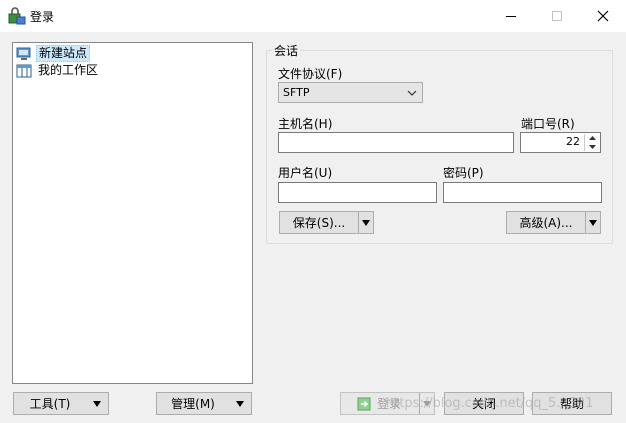  I want to click on caret-down-icon, so click(592, 147).